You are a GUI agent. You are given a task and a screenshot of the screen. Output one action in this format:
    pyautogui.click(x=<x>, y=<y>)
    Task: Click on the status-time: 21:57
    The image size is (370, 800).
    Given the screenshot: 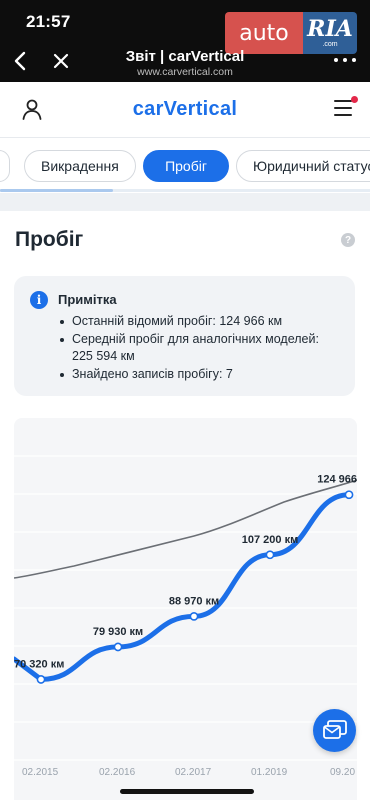 What is the action you would take?
    pyautogui.click(x=48, y=21)
    